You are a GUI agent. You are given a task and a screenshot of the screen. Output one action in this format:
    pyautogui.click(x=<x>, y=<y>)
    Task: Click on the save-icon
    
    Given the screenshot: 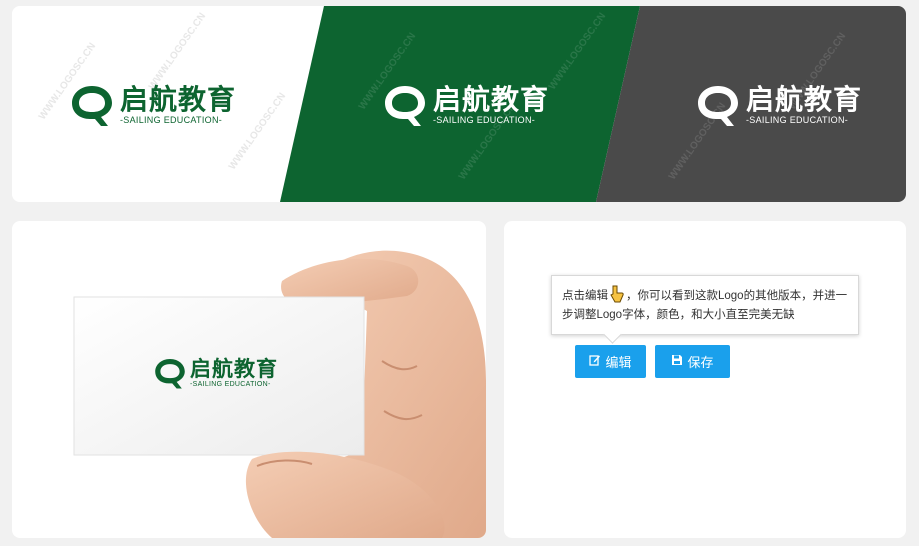 What is the action you would take?
    pyautogui.click(x=677, y=361)
    